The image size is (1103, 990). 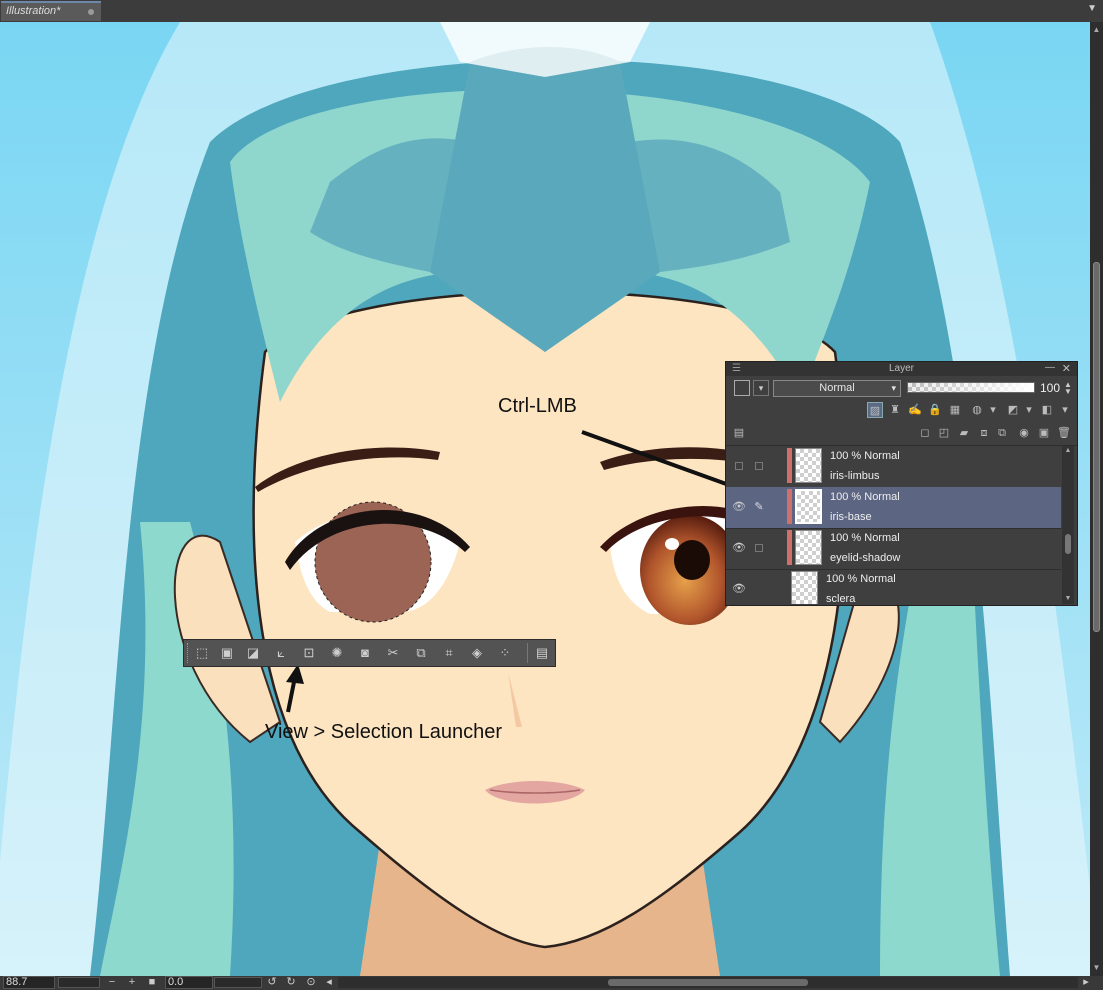 What do you see at coordinates (542, 653) in the screenshot?
I see `launcher-settings-icon: ▤` at bounding box center [542, 653].